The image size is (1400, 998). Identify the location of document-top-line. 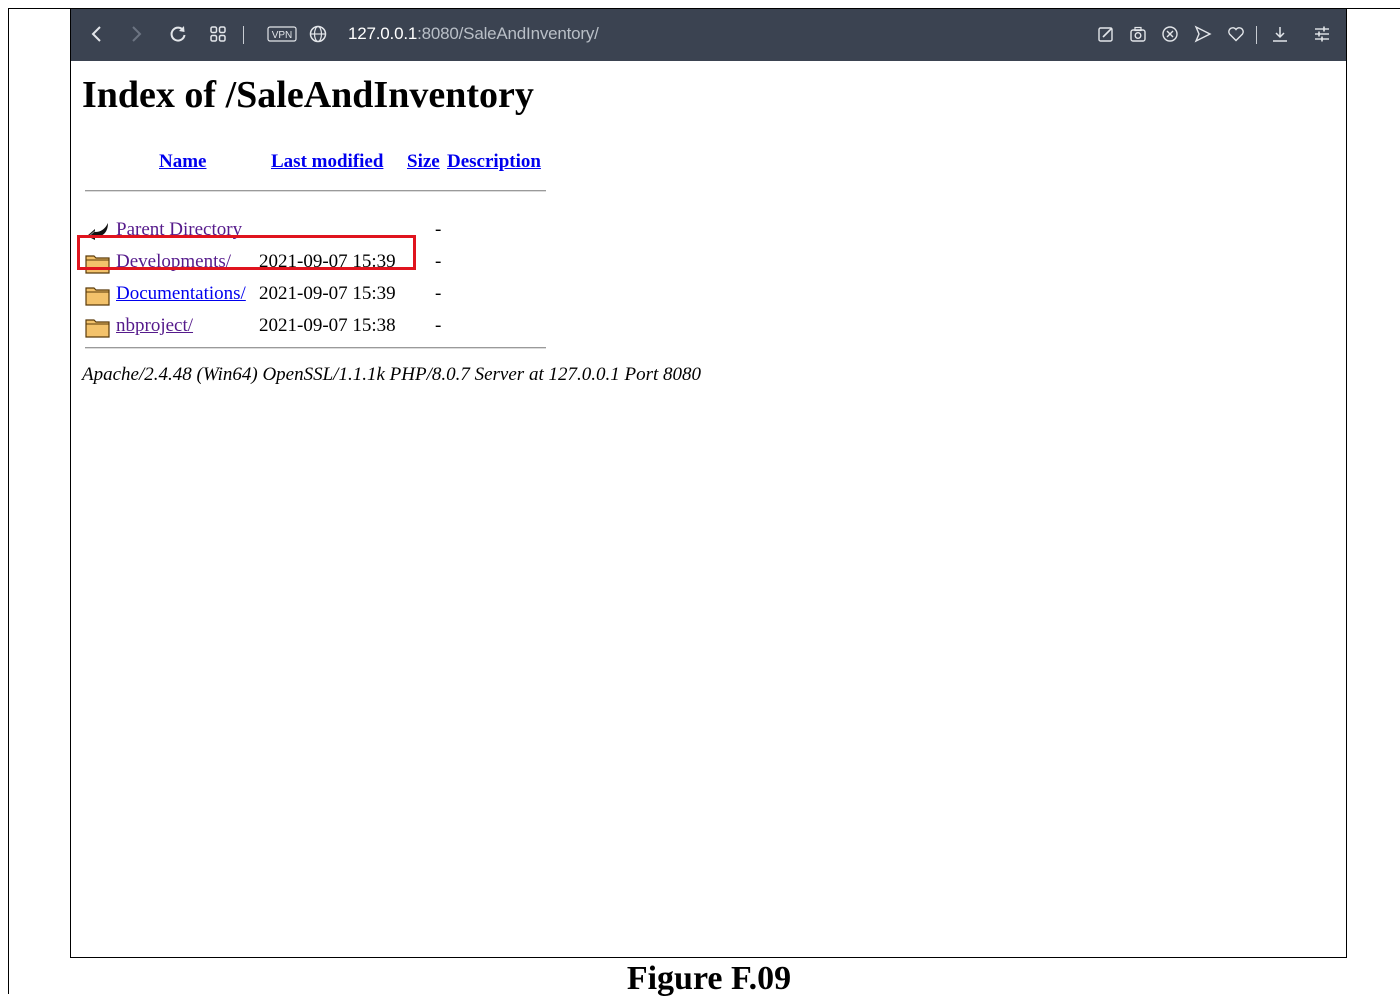
(39, 8).